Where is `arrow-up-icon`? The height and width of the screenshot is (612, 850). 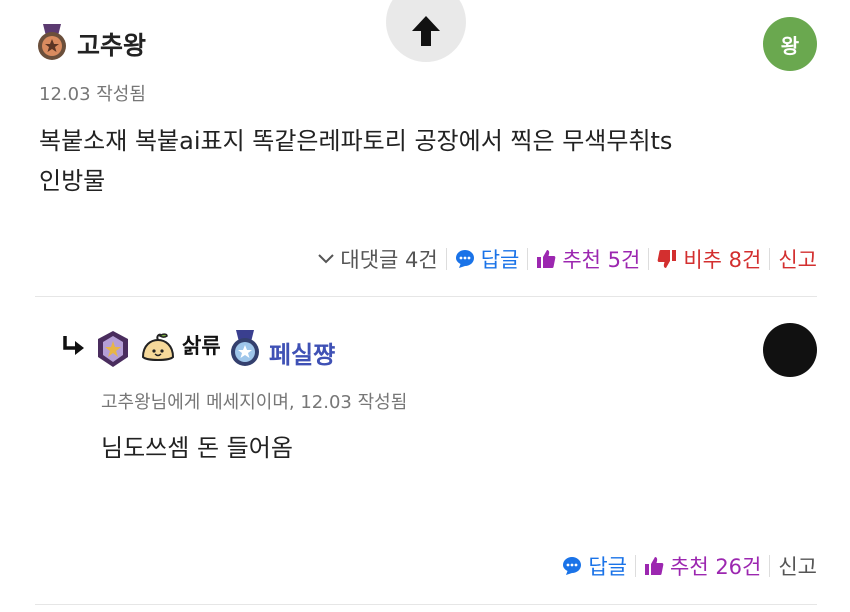
arrow-up-icon is located at coordinates (426, 31).